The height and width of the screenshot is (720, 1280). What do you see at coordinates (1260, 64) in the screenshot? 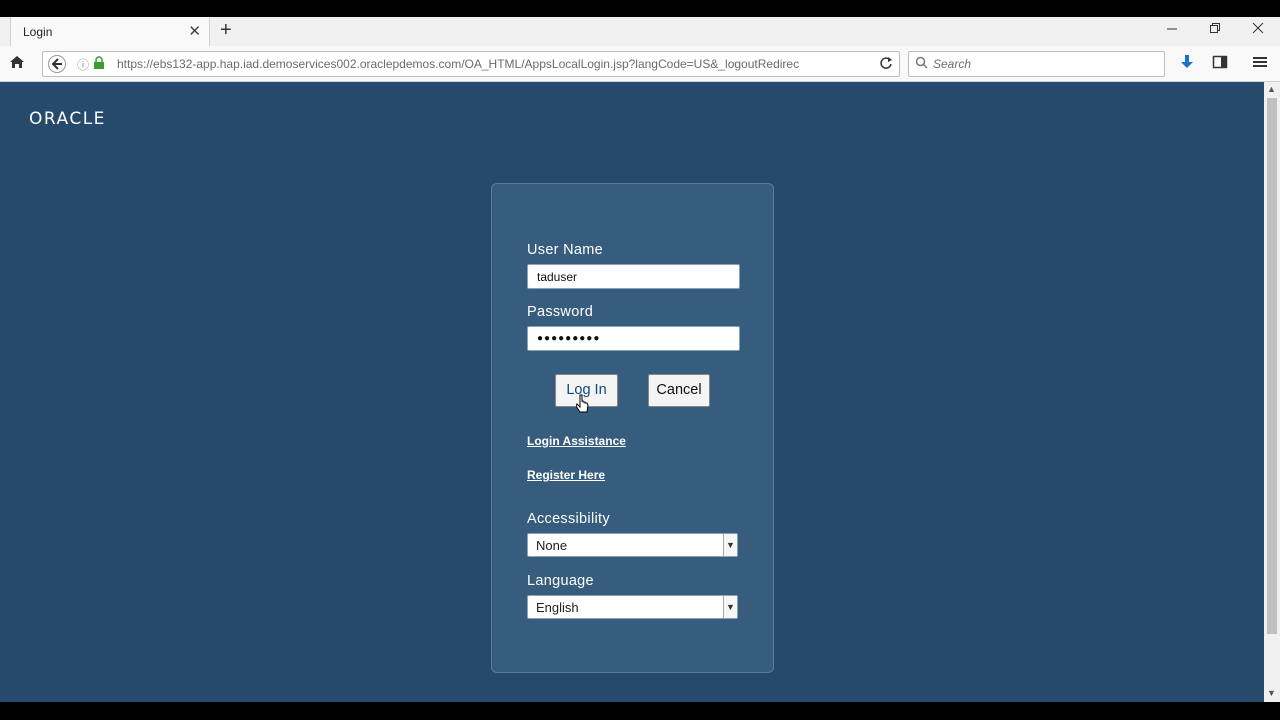
I see `menu-icon` at bounding box center [1260, 64].